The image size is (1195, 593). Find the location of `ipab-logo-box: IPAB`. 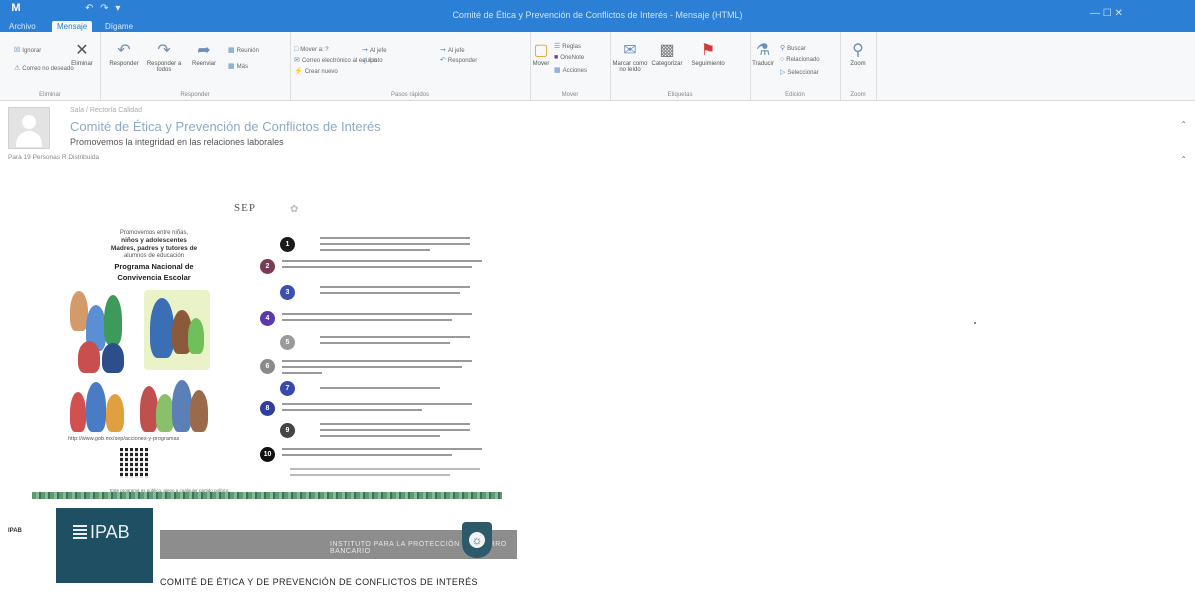

ipab-logo-box: IPAB is located at coordinates (104, 545).